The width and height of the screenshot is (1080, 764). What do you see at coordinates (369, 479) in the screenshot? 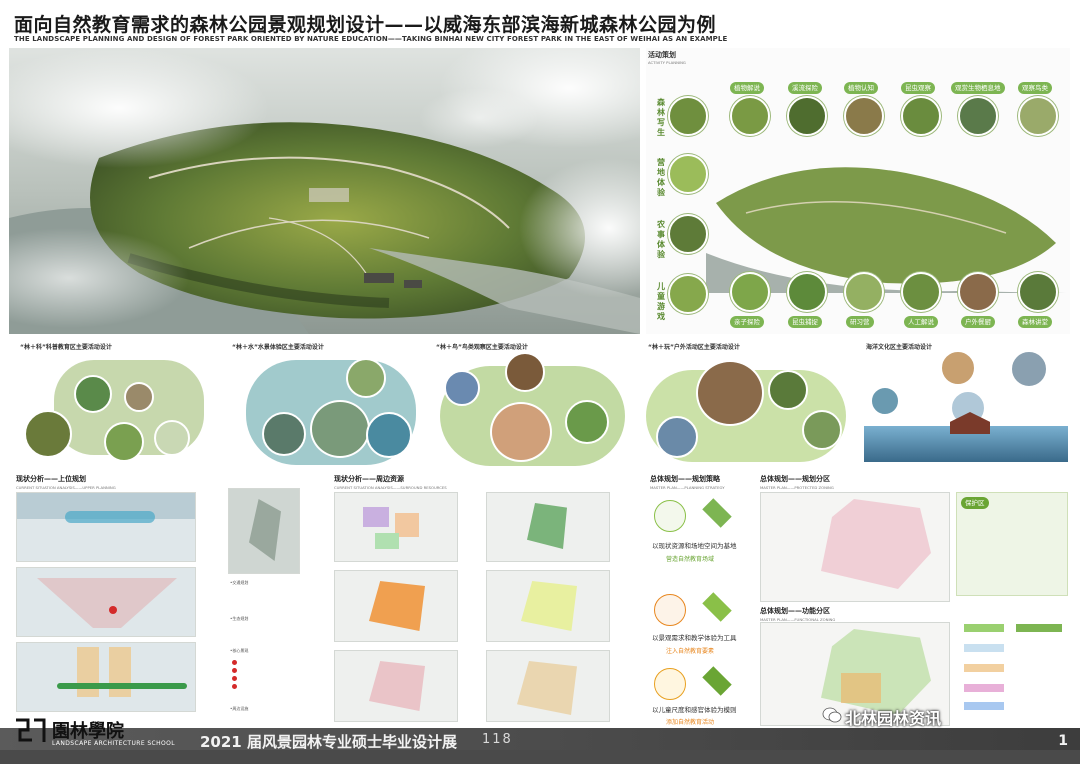
I see `surround-title: 现状分析——周边资源` at bounding box center [369, 479].